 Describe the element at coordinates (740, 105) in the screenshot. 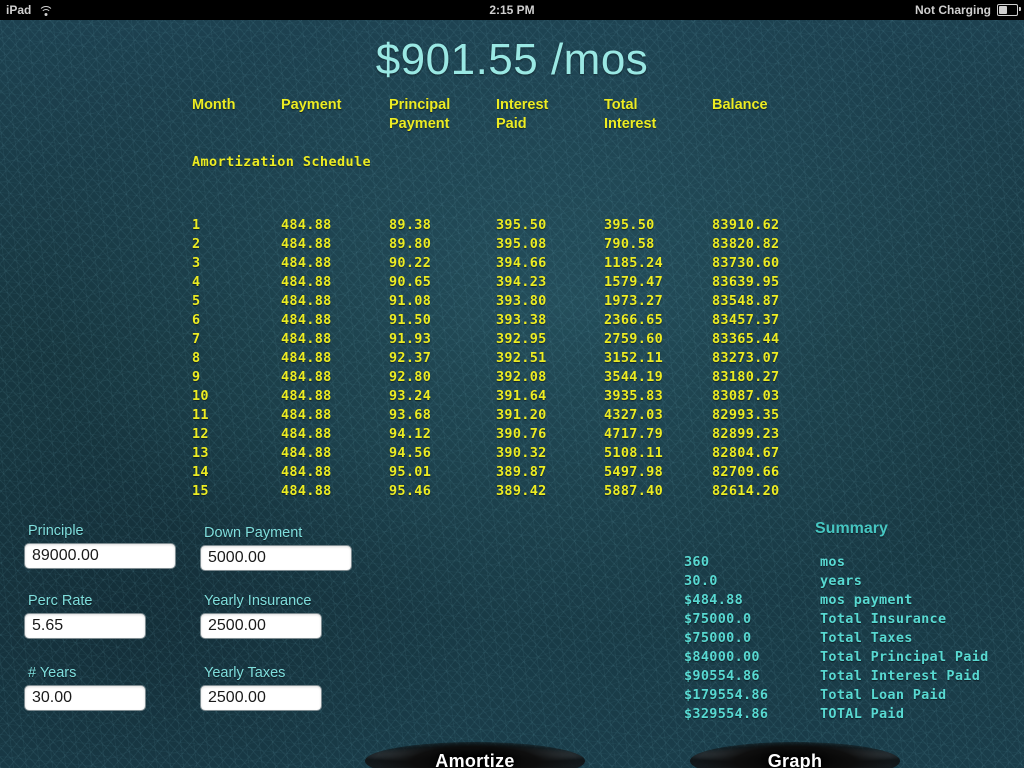

I see `column-header-balance: Balance` at that location.